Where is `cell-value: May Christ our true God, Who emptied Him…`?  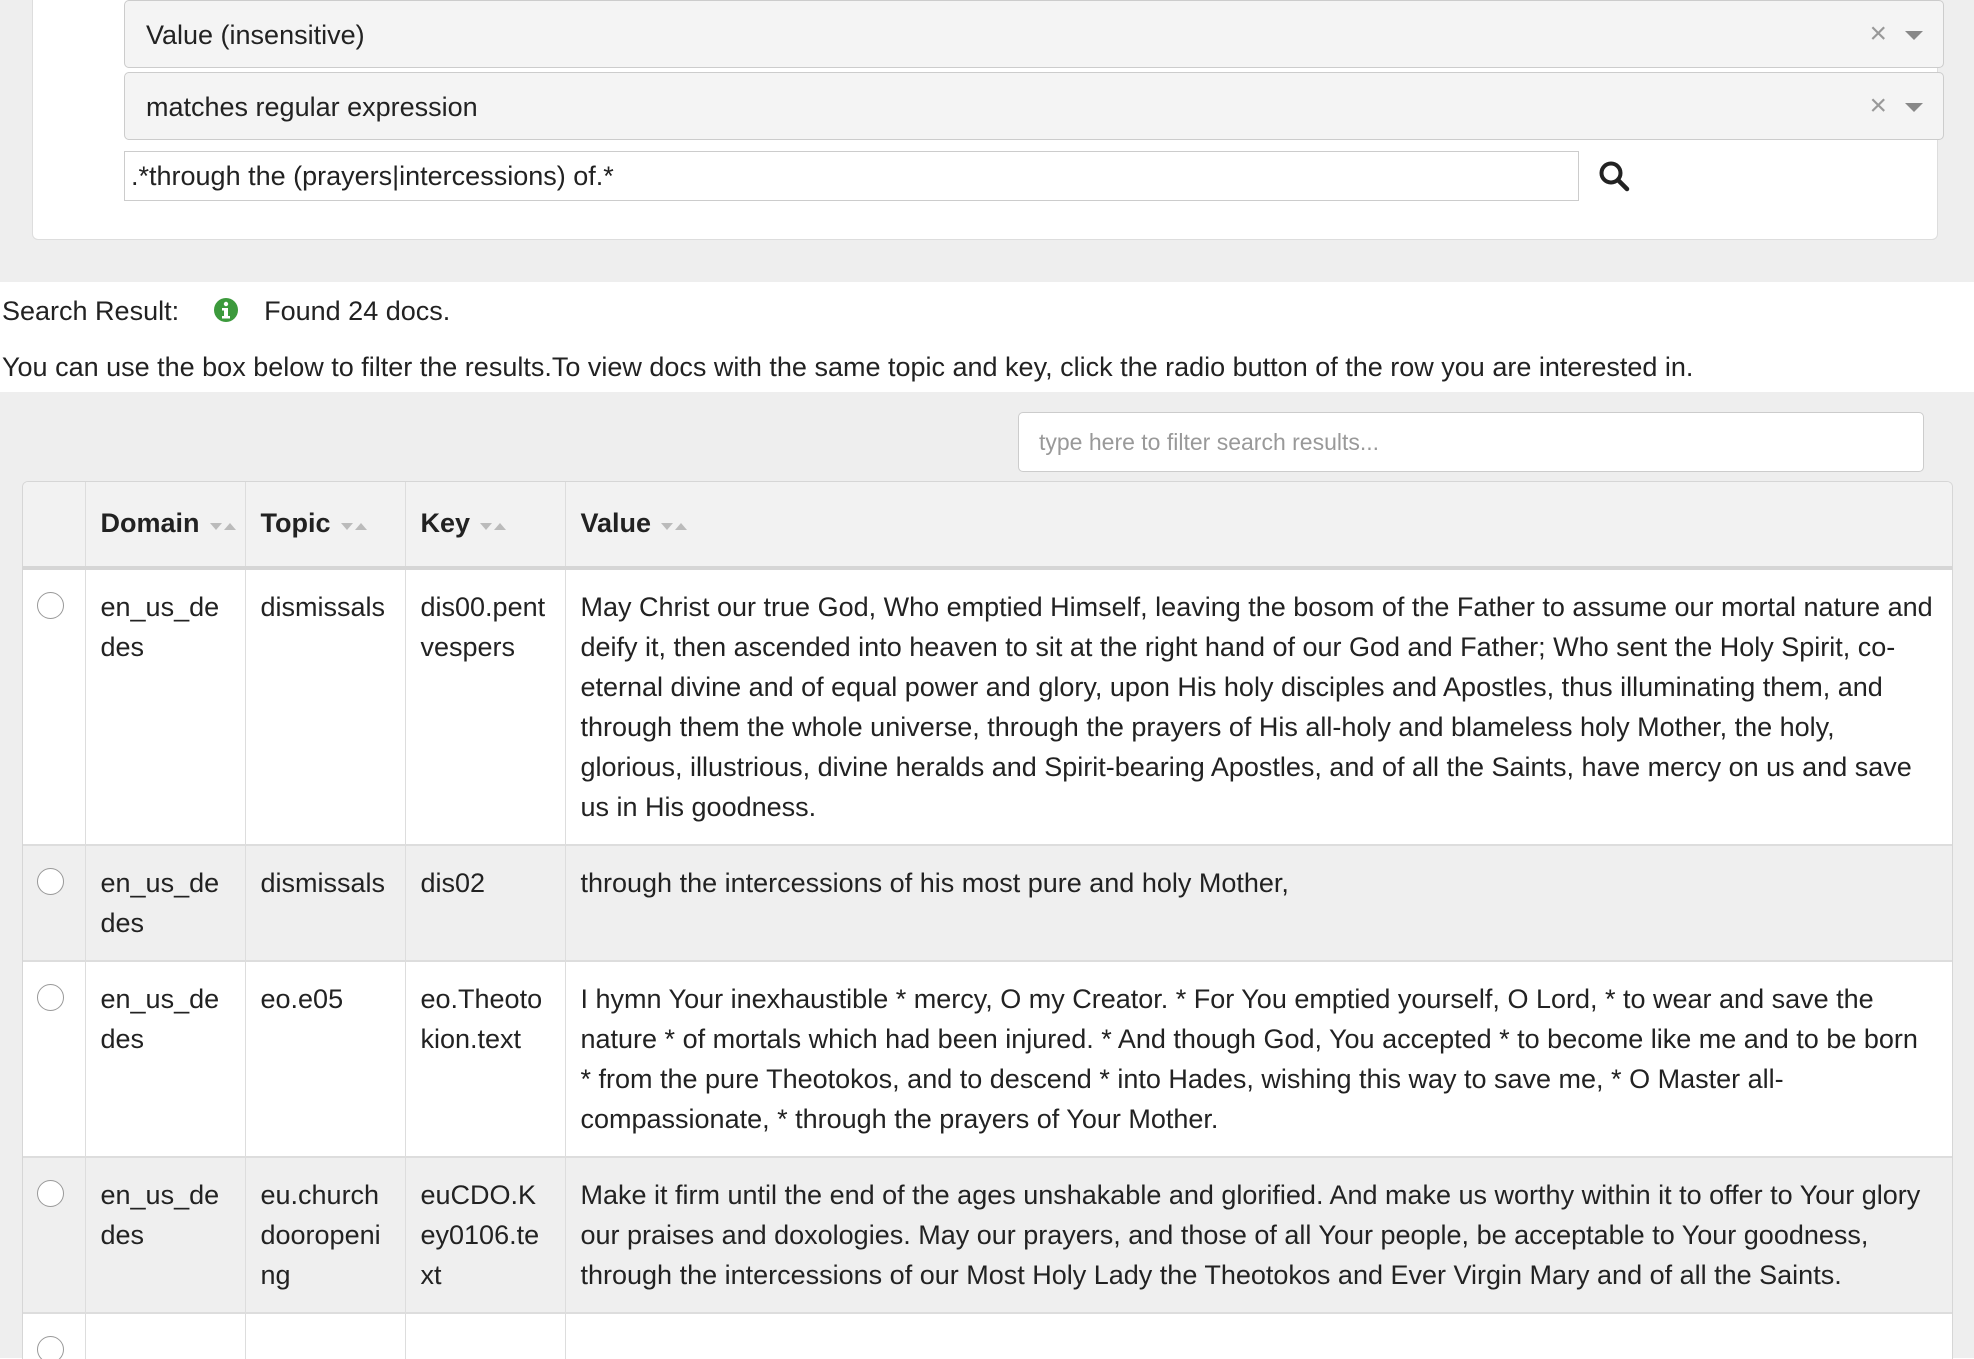
cell-value: May Christ our true God, Who emptied Him… is located at coordinates (1258, 707).